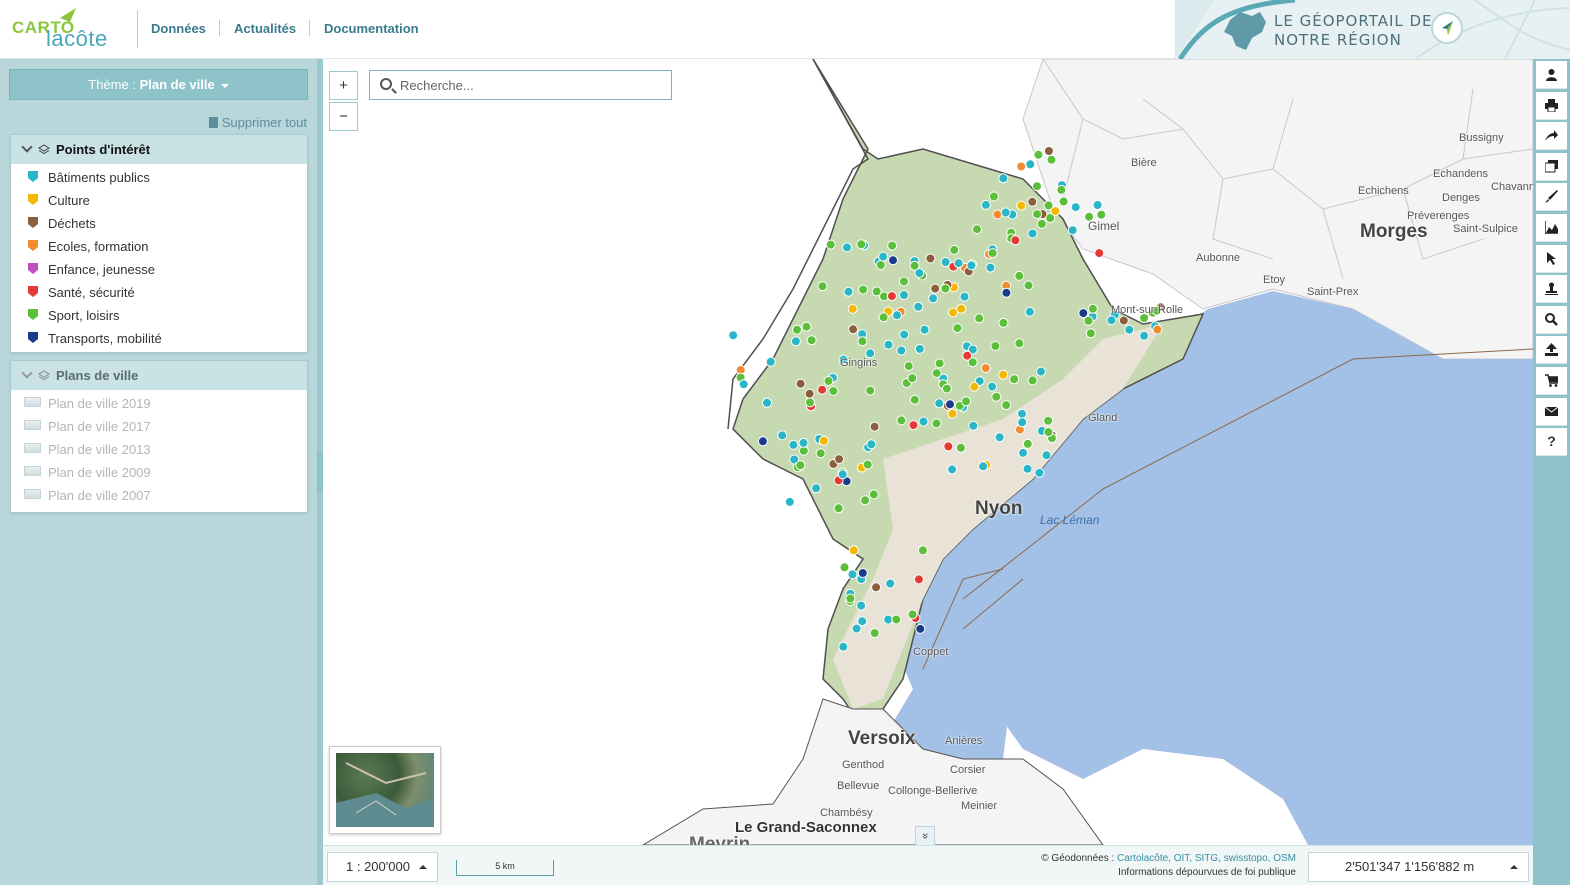 The image size is (1570, 885). What do you see at coordinates (159, 268) in the screenshot?
I see `layer-item: Enfance, jeunesse` at bounding box center [159, 268].